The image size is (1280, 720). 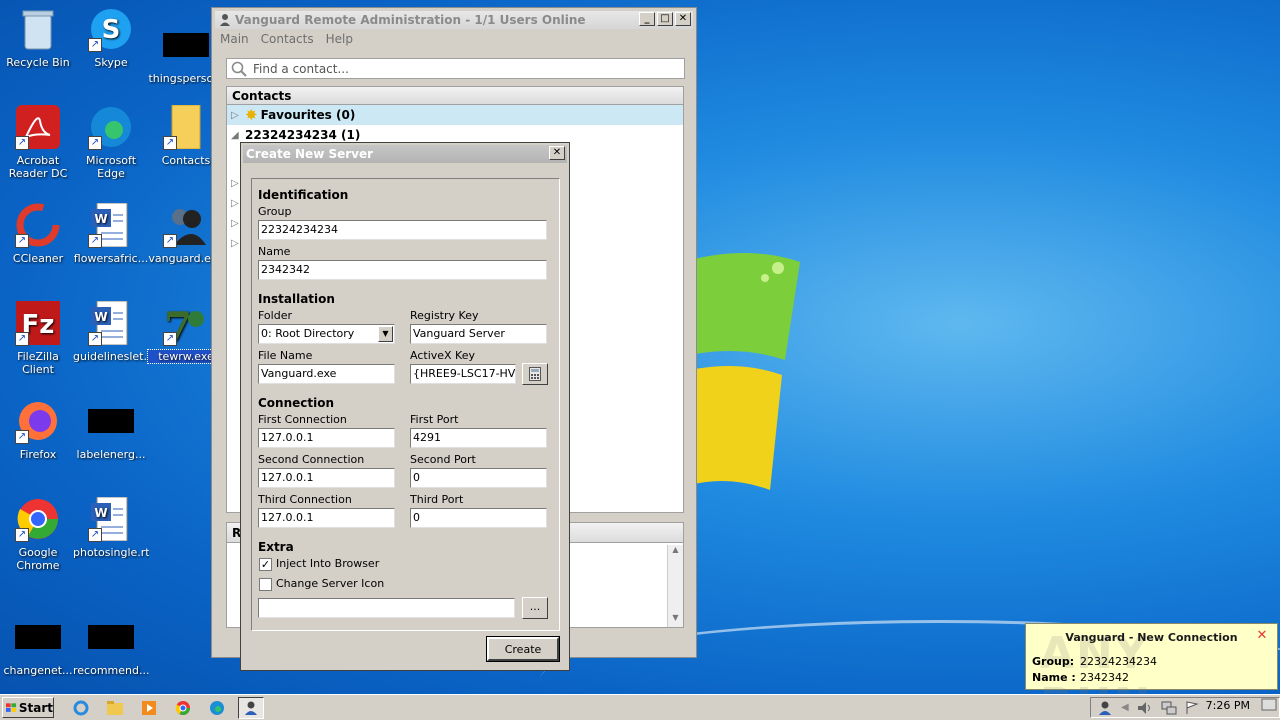 I want to click on create-button: Create, so click(x=523, y=649).